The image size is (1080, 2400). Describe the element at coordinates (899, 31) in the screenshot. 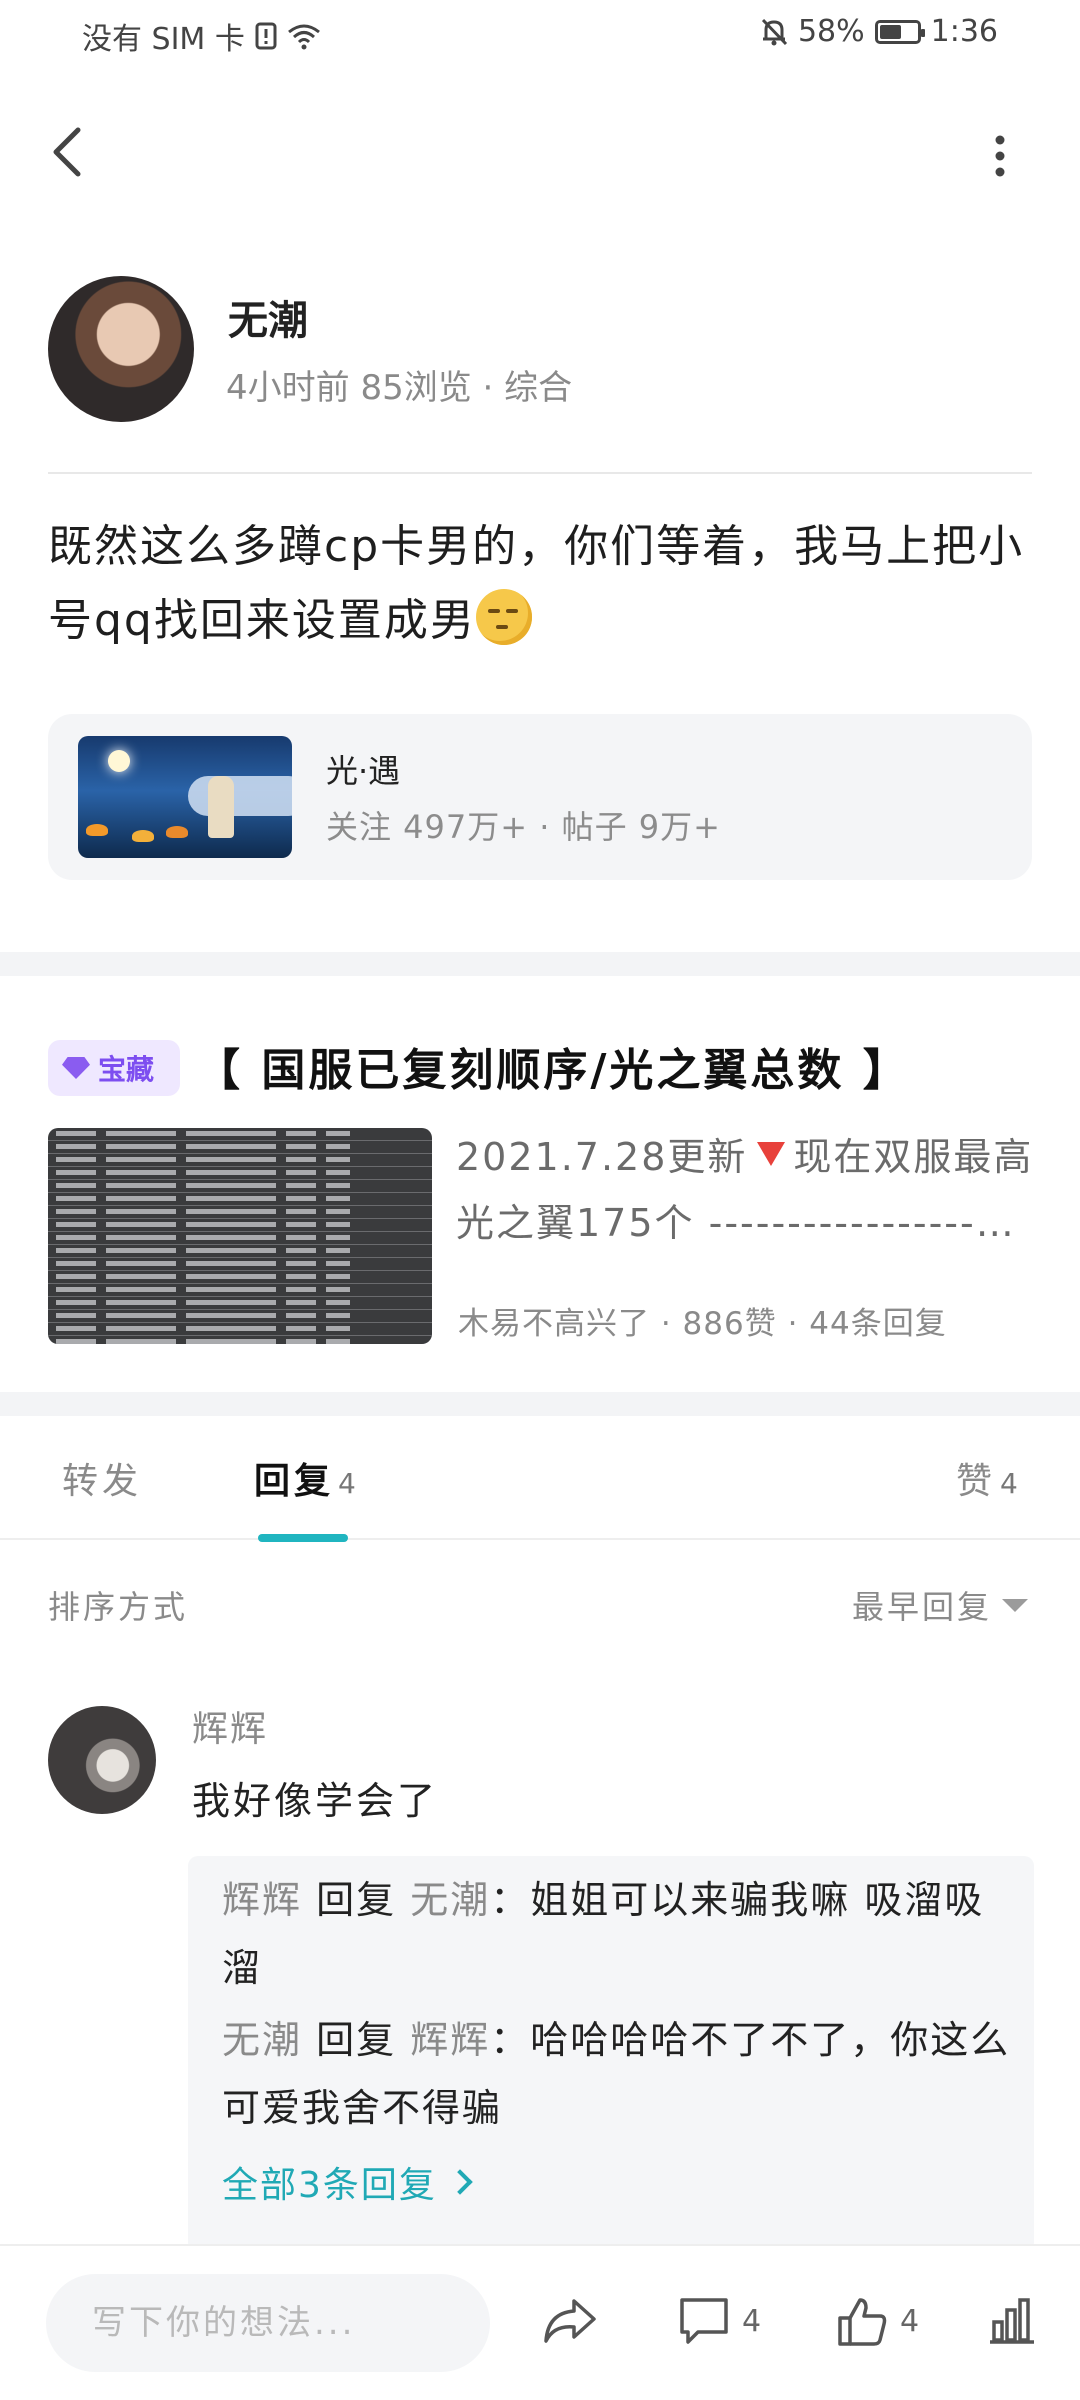

I see `battery-icon` at that location.